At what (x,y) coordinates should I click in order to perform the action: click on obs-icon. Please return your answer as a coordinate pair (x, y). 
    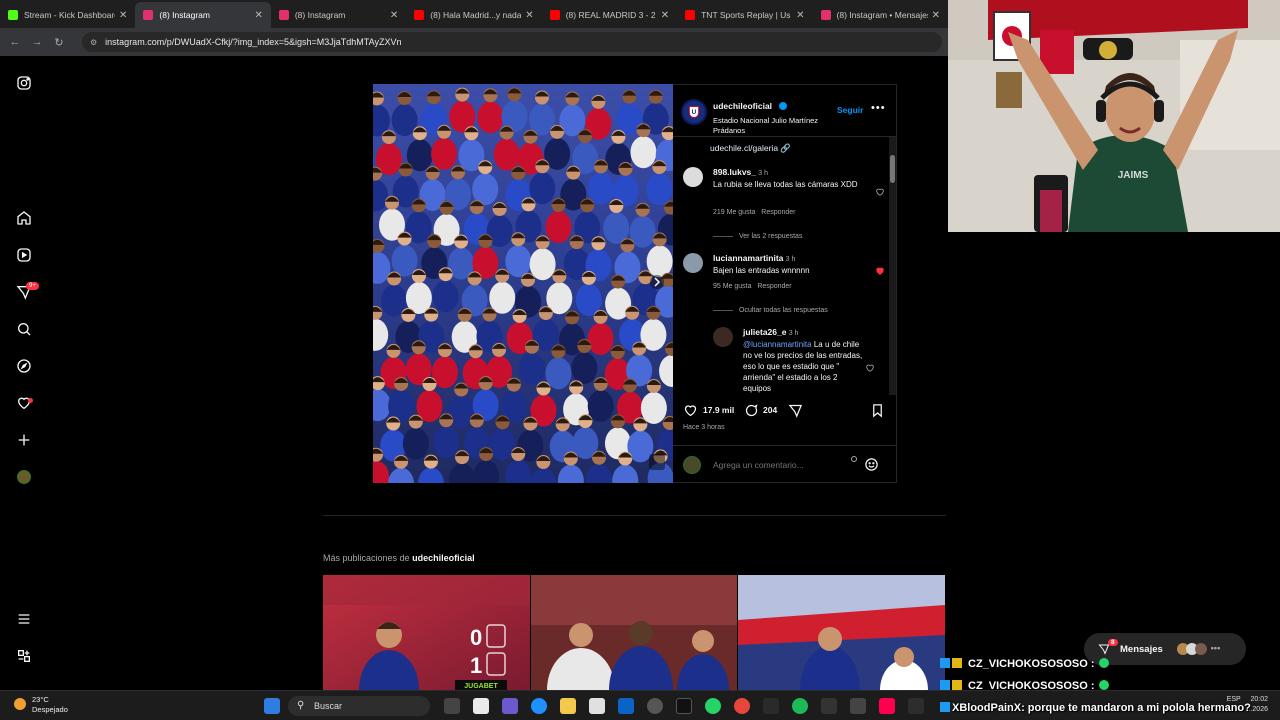
    Looking at the image, I should click on (829, 706).